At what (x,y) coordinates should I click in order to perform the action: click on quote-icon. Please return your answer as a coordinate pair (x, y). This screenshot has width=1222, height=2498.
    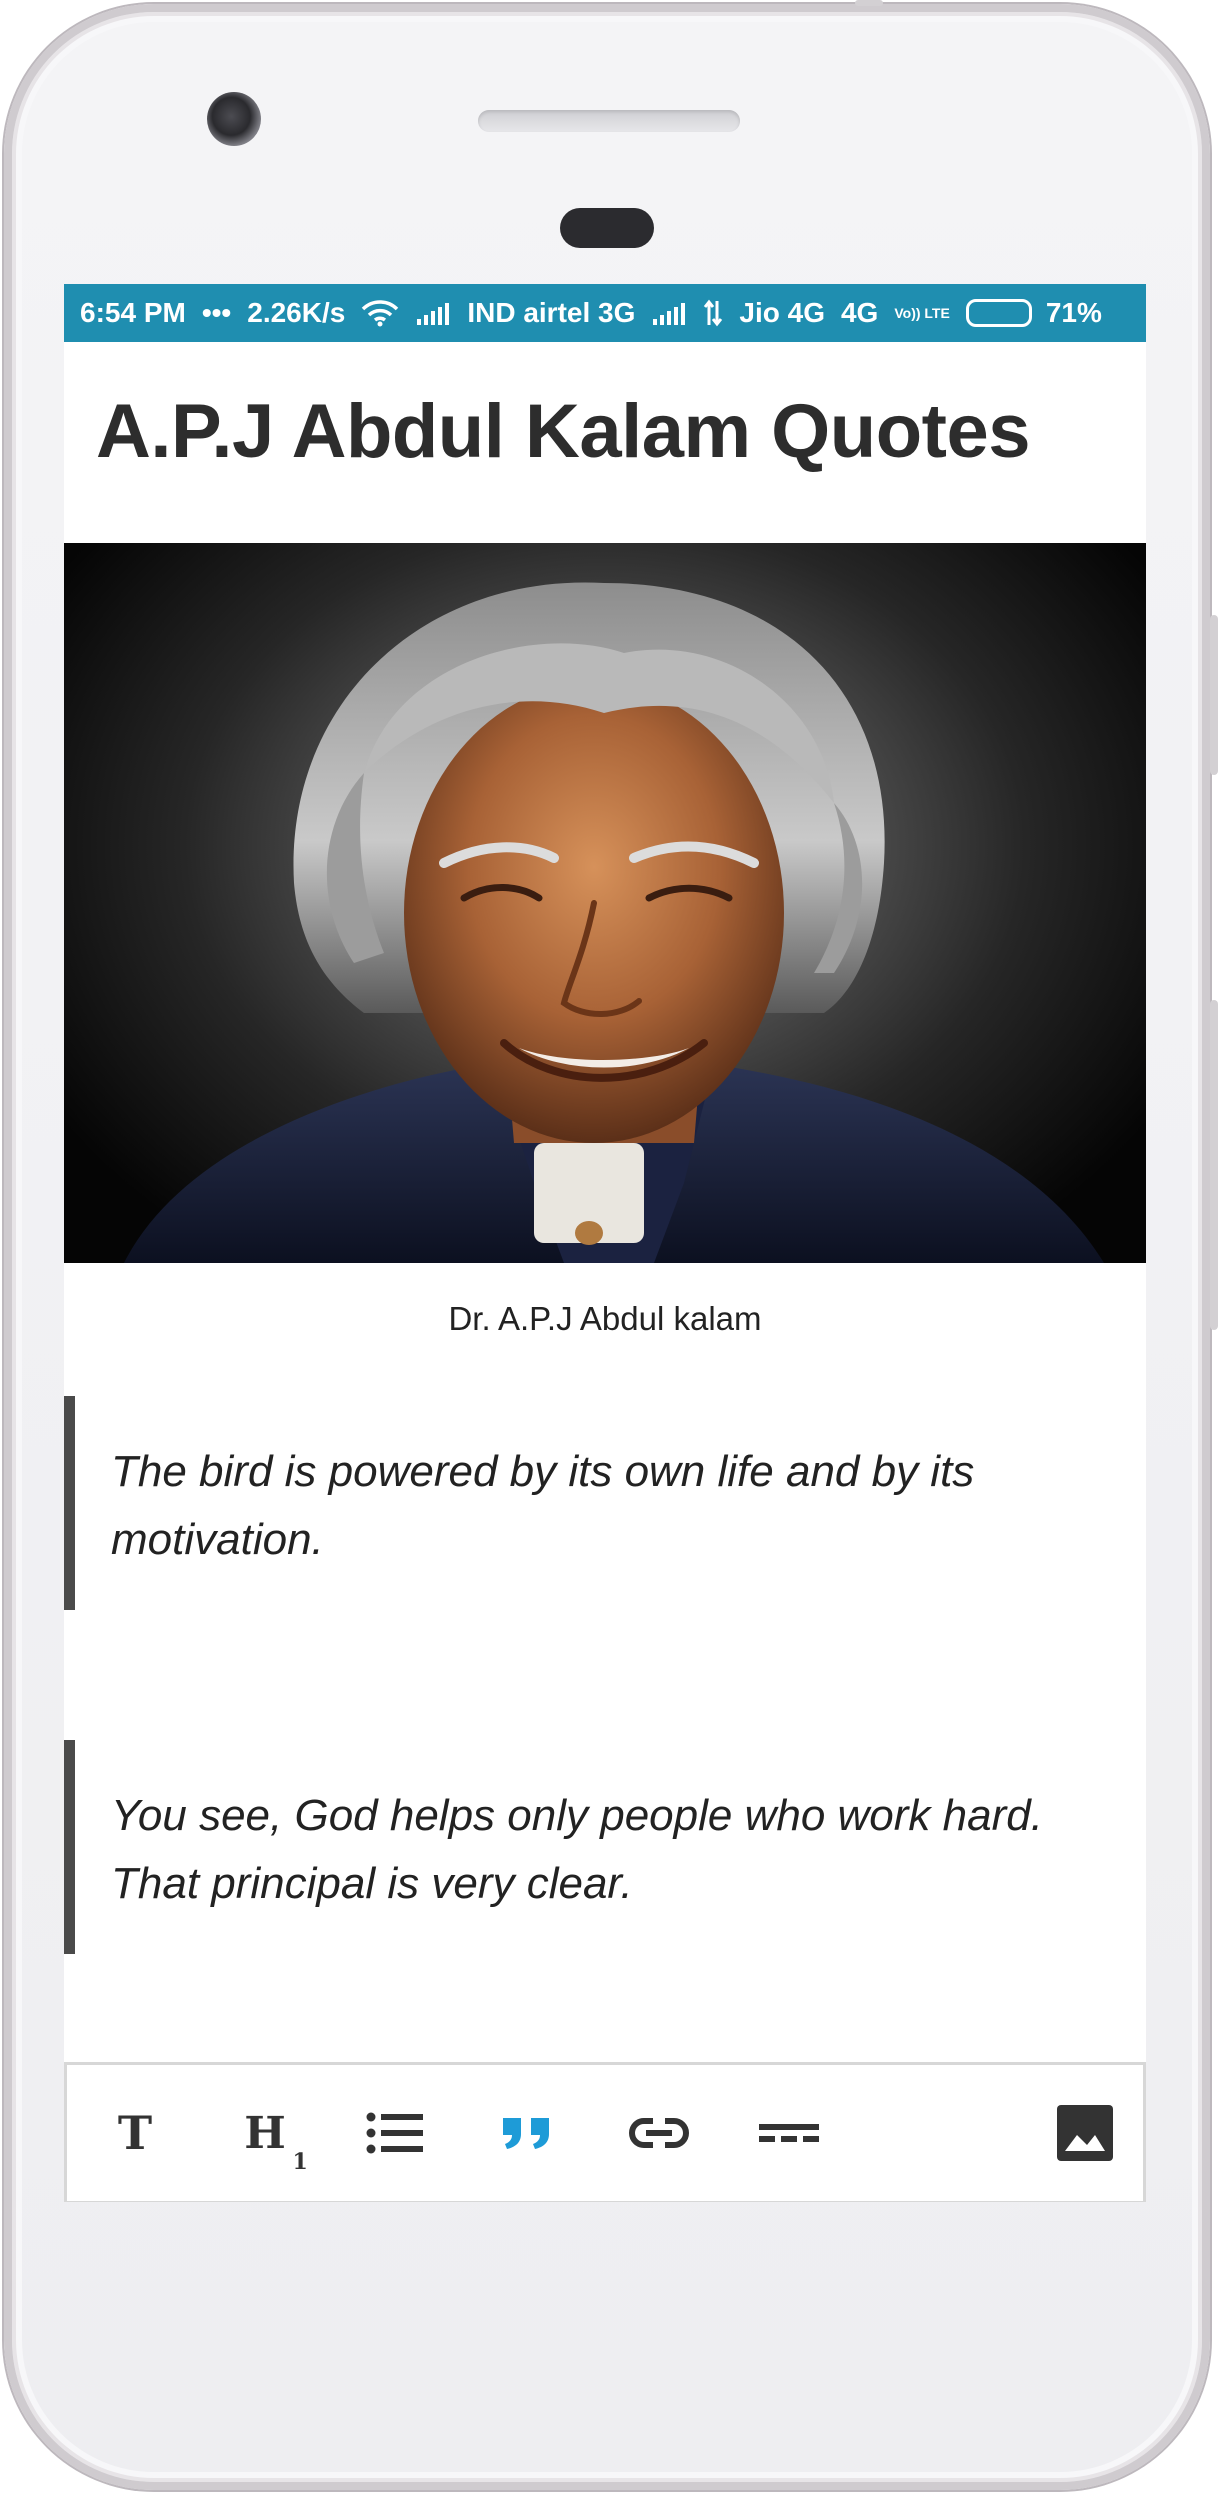
    Looking at the image, I should click on (526, 2133).